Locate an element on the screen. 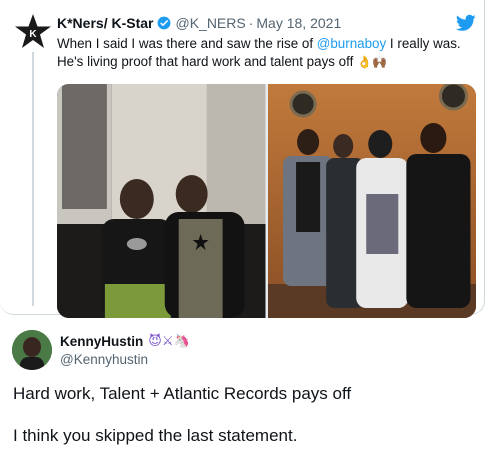 Image resolution: width=490 pixels, height=458 pixels. tweet-emojis: 👌🙌🏾 is located at coordinates (372, 62).